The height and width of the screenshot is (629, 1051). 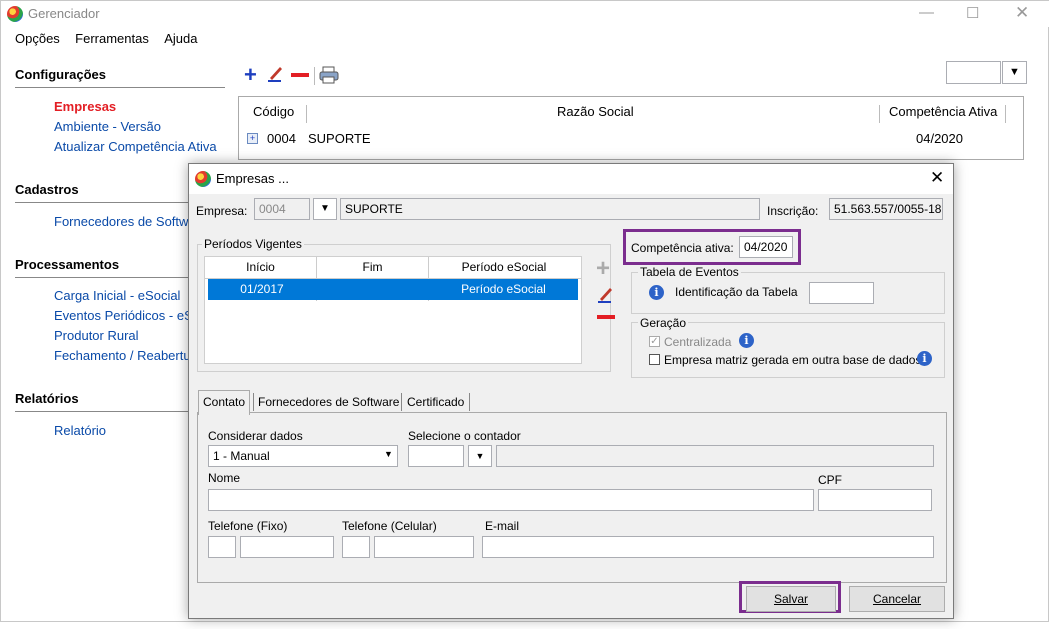 What do you see at coordinates (329, 76) in the screenshot?
I see `print-icon` at bounding box center [329, 76].